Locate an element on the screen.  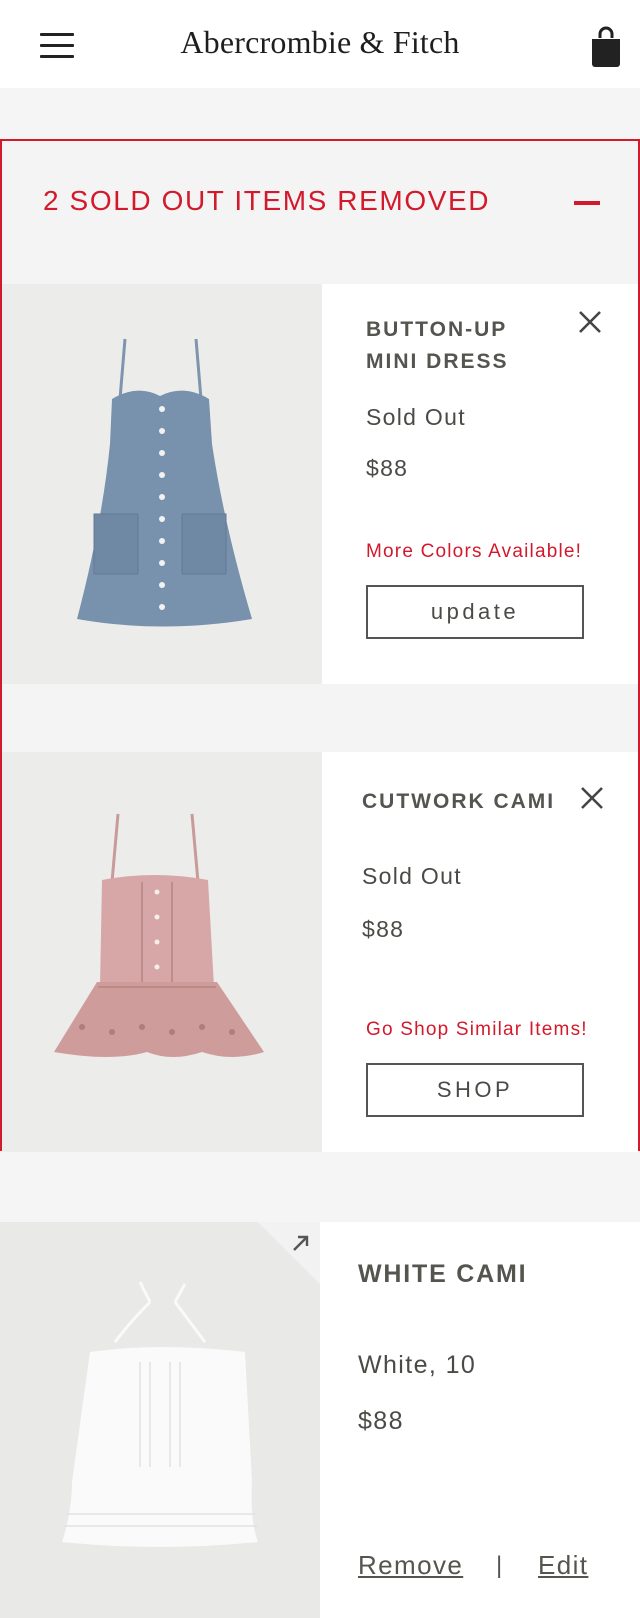
remove-link: Remove is located at coordinates (410, 1565).